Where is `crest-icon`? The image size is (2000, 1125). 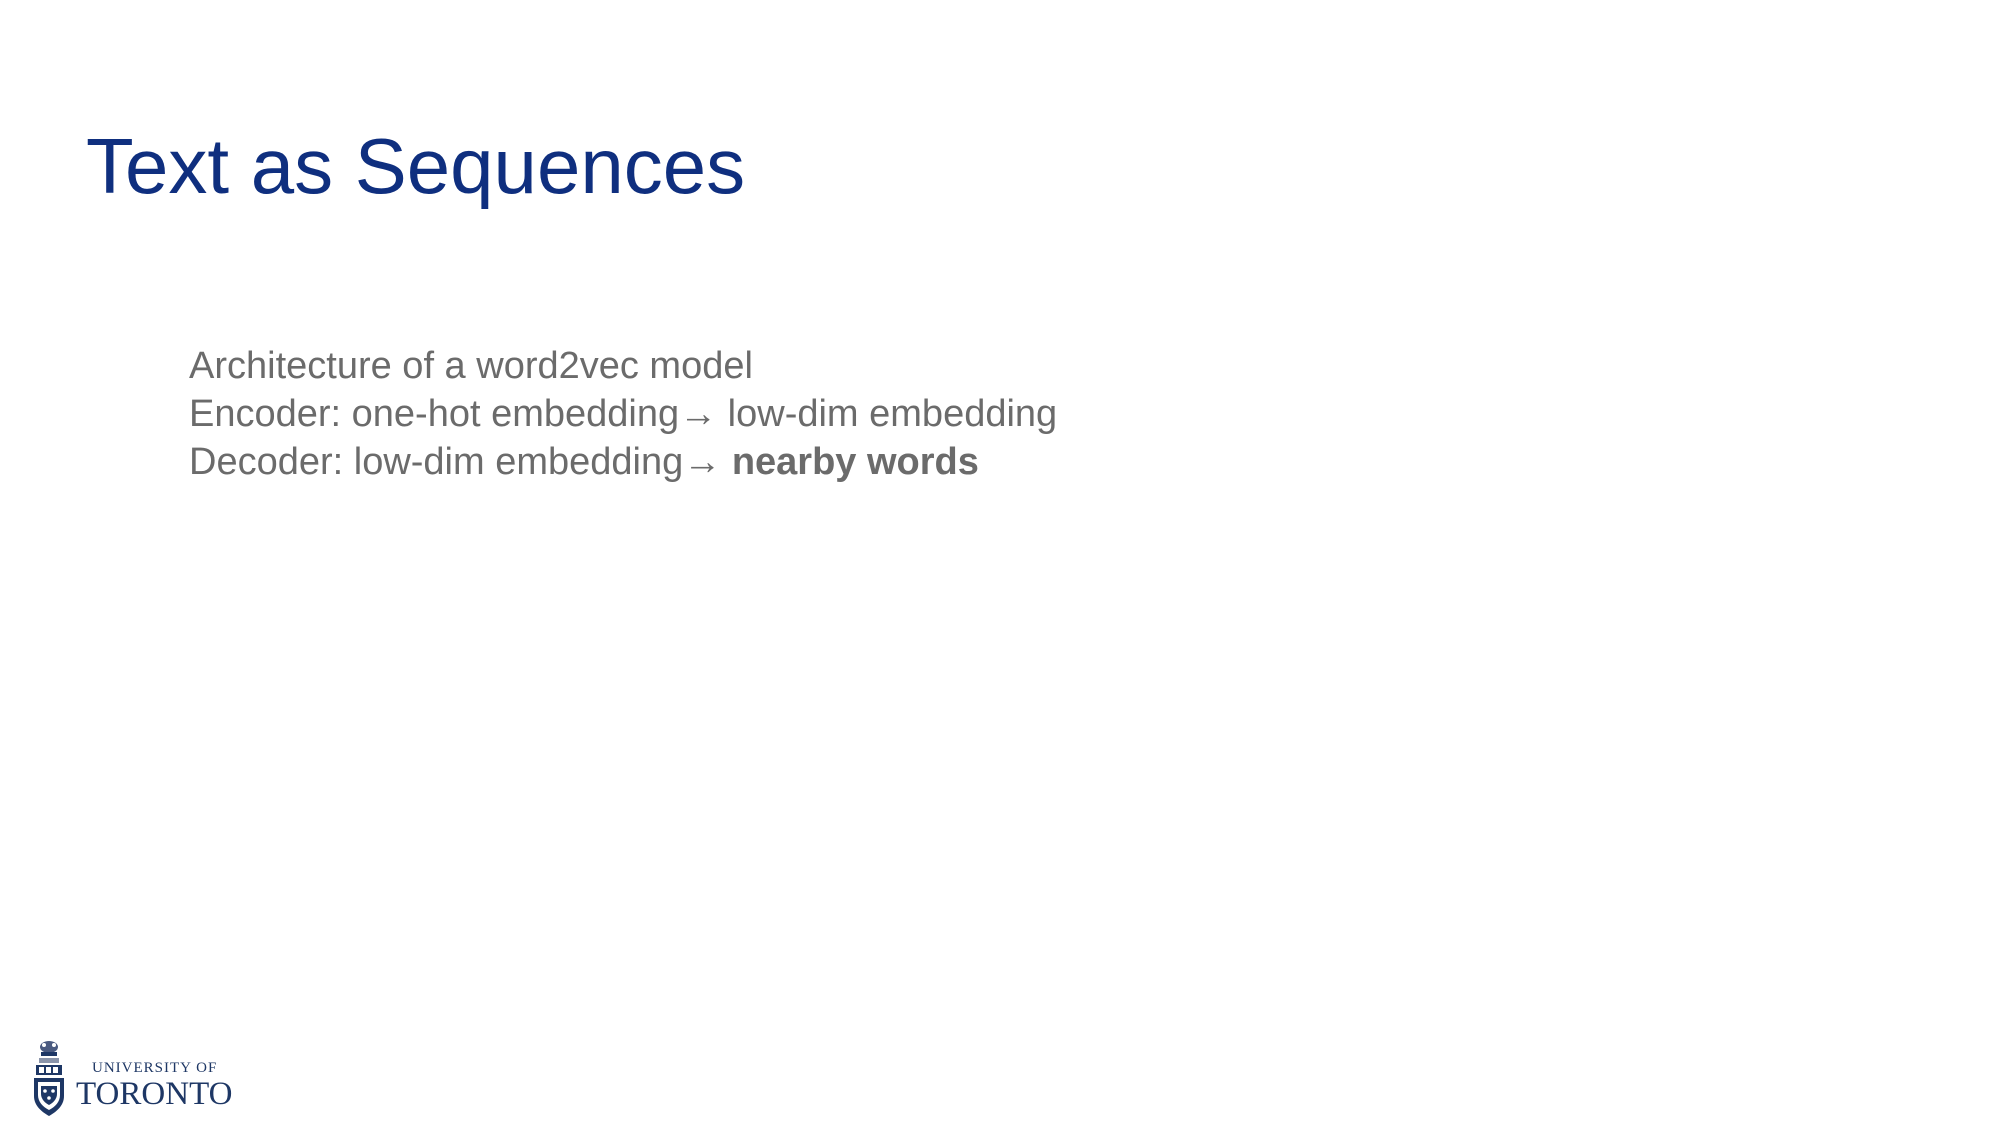
crest-icon is located at coordinates (49, 1078).